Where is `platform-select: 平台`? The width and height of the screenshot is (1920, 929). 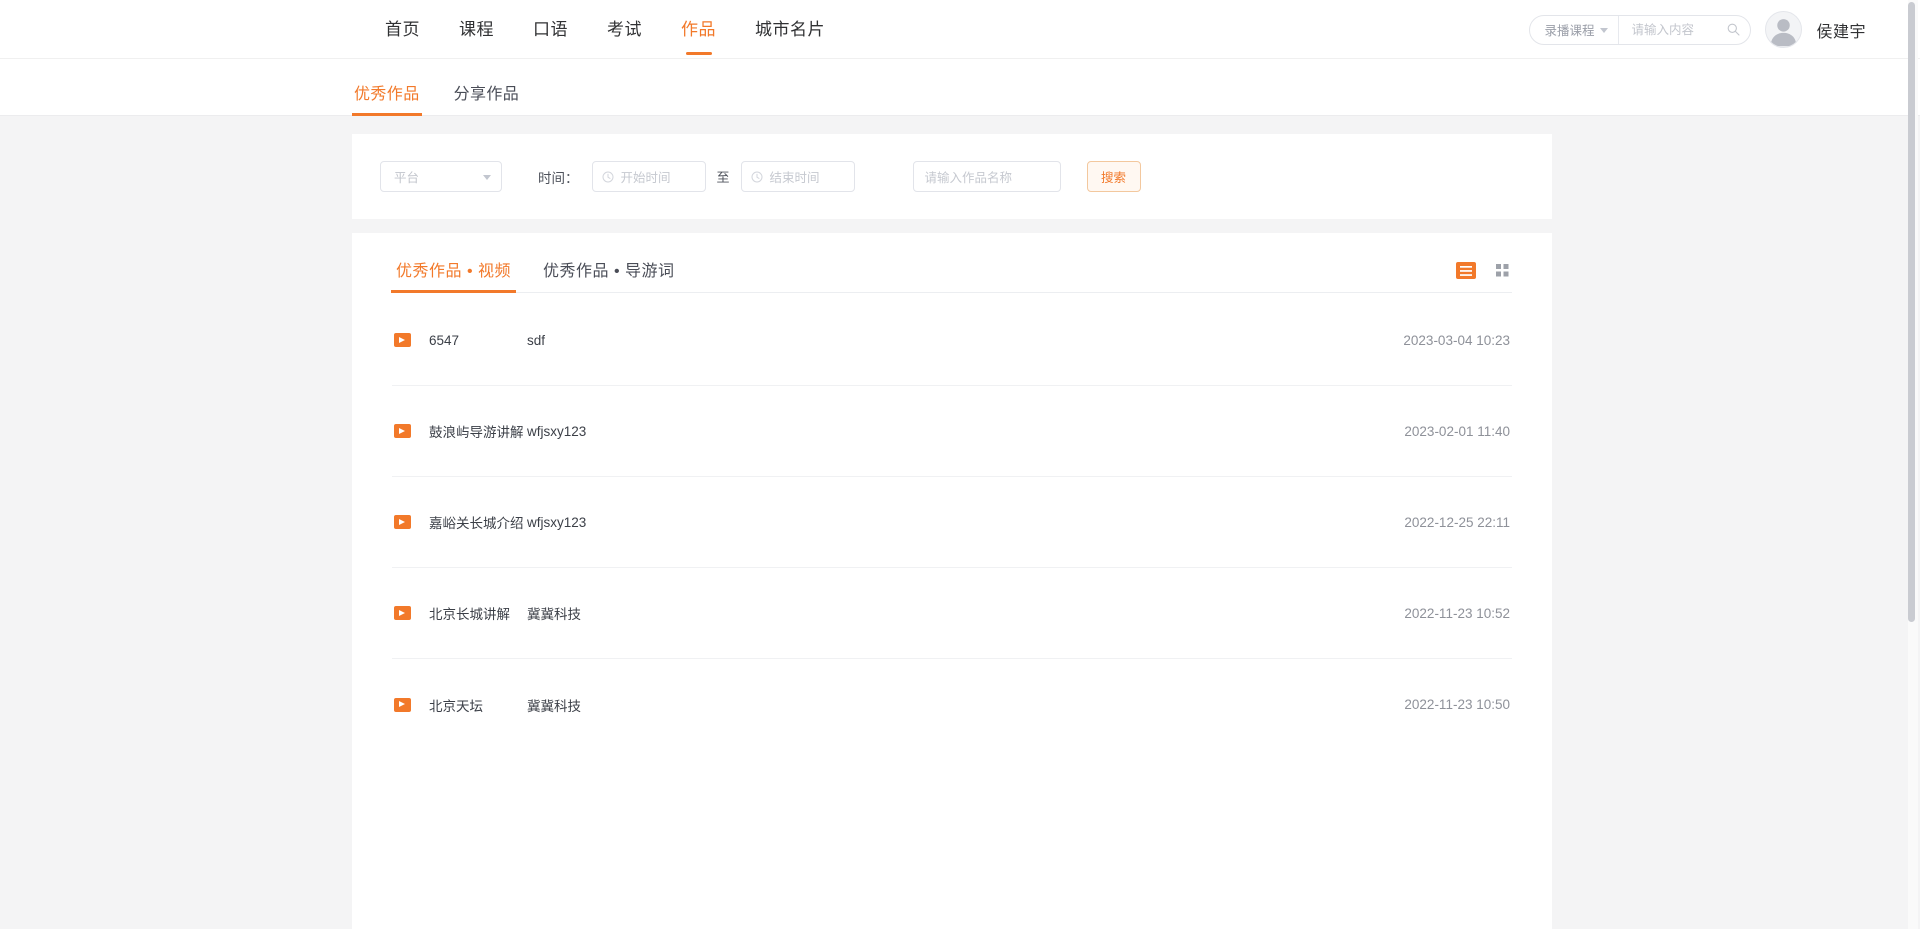 platform-select: 平台 is located at coordinates (441, 176).